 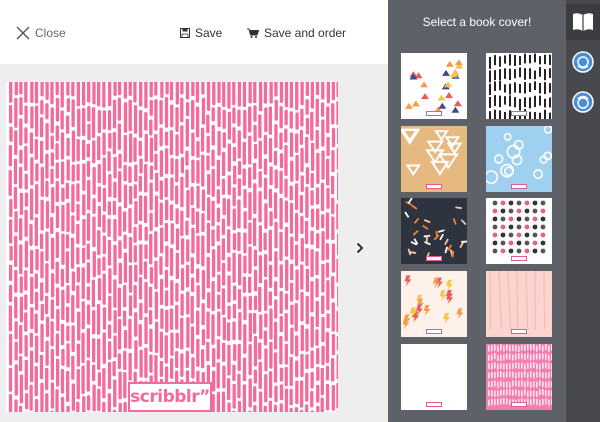 What do you see at coordinates (434, 304) in the screenshot?
I see `cover-thumb-lightning-bolts` at bounding box center [434, 304].